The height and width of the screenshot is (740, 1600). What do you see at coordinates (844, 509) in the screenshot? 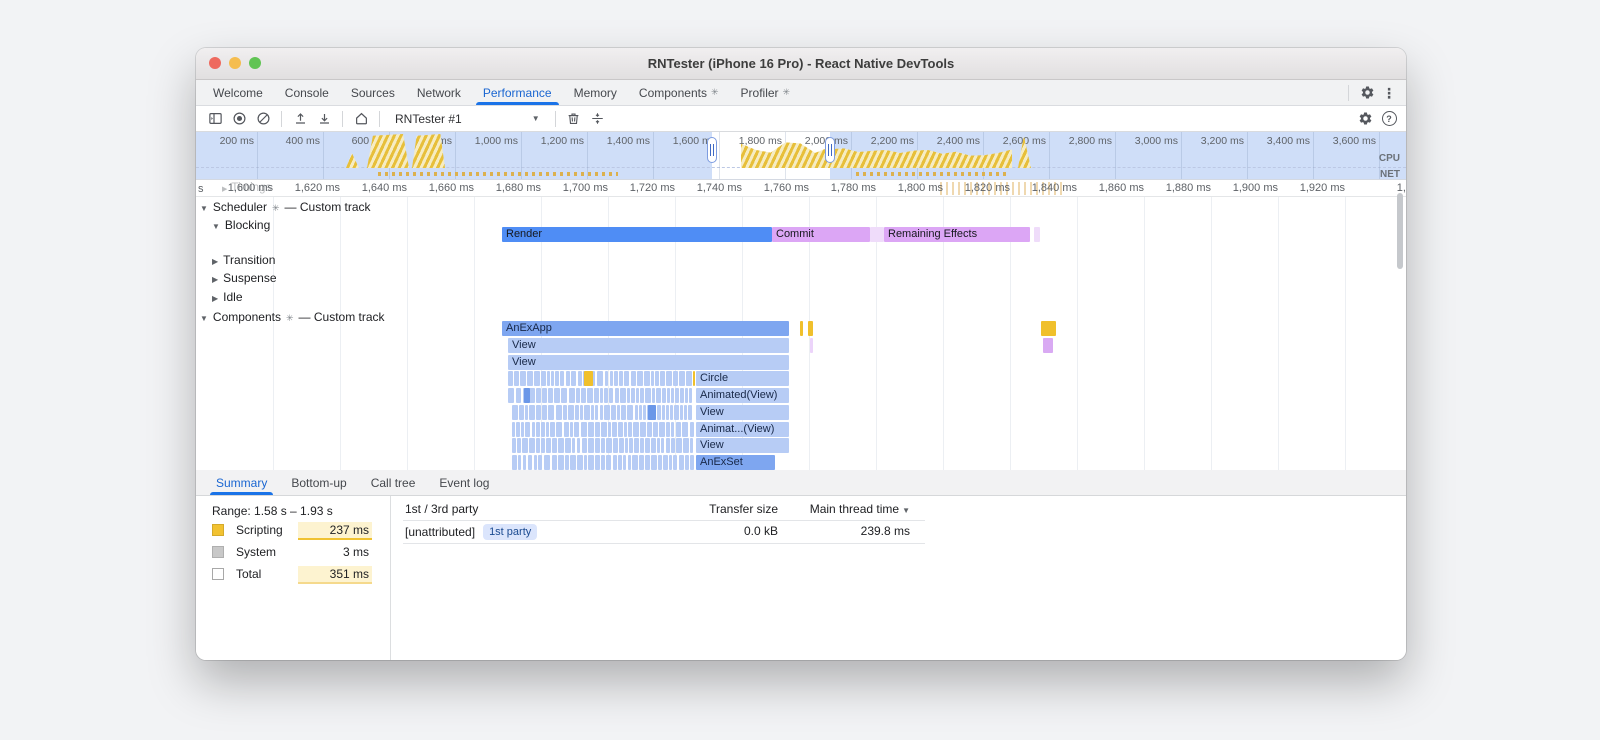
I see `column-header-main-thread-time: Main thread time ▼` at bounding box center [844, 509].